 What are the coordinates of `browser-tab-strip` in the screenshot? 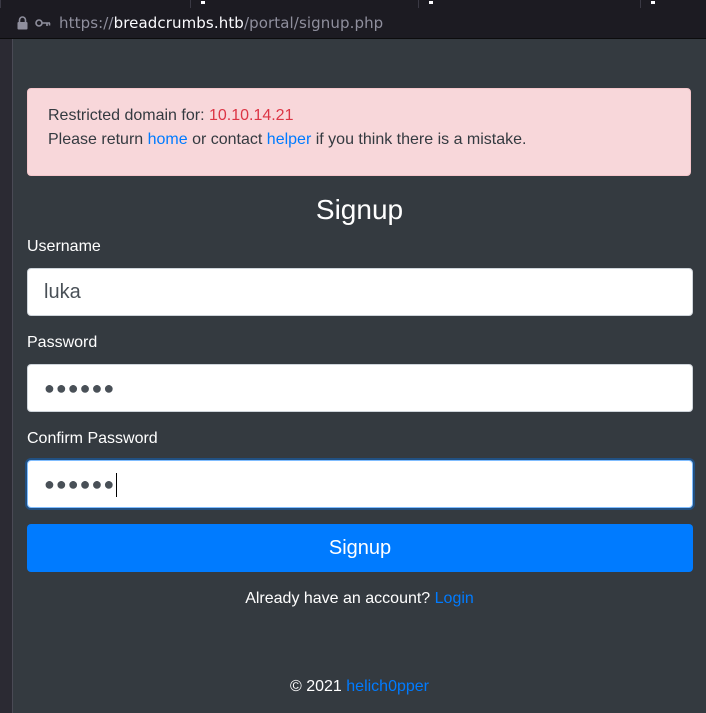 It's located at (353, 4).